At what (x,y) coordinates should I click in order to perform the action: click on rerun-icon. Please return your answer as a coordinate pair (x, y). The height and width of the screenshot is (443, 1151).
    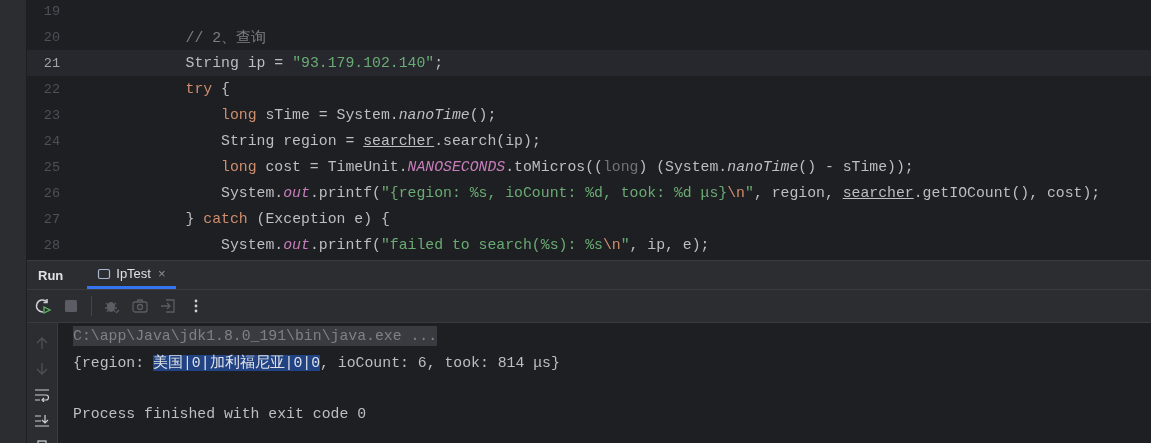
    Looking at the image, I should click on (43, 306).